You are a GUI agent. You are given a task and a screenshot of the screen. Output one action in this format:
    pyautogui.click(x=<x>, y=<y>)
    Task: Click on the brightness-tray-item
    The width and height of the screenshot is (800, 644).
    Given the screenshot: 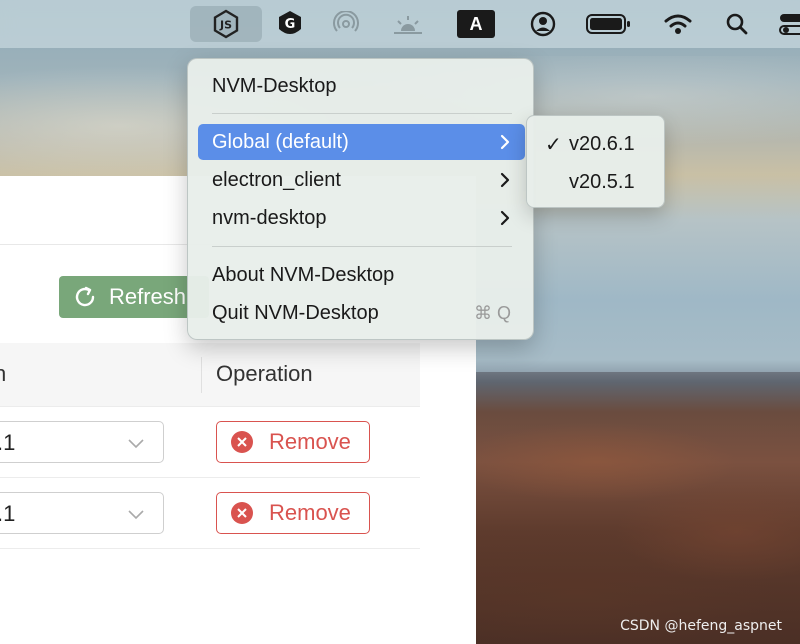 What is the action you would take?
    pyautogui.click(x=408, y=24)
    